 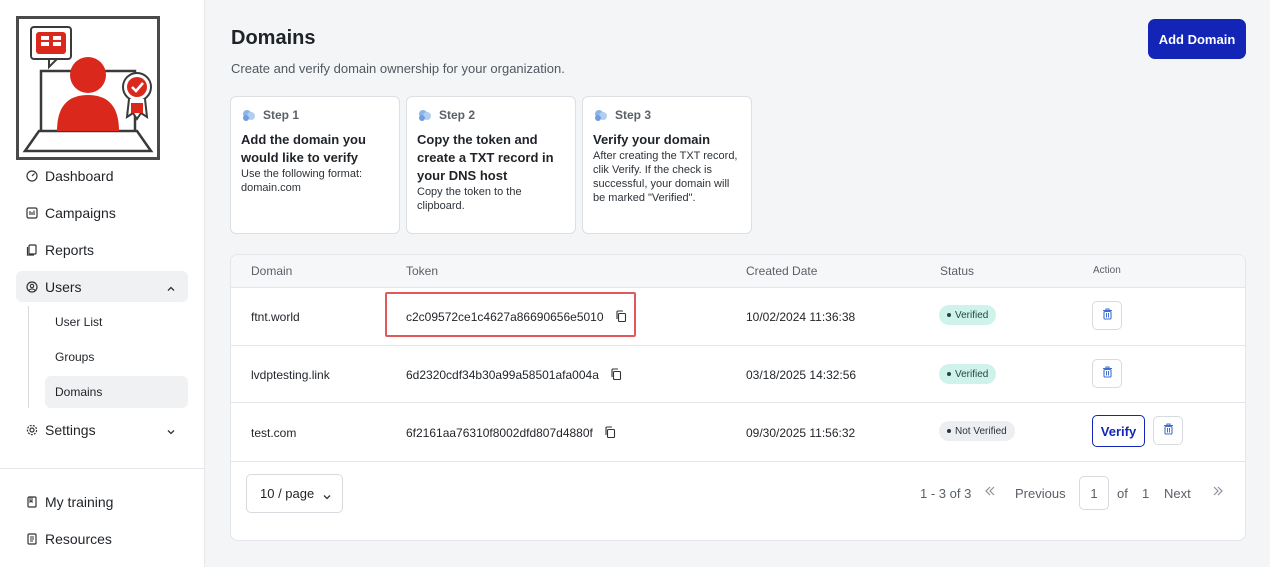 I want to click on column-header-created-date: Created Date, so click(x=782, y=271).